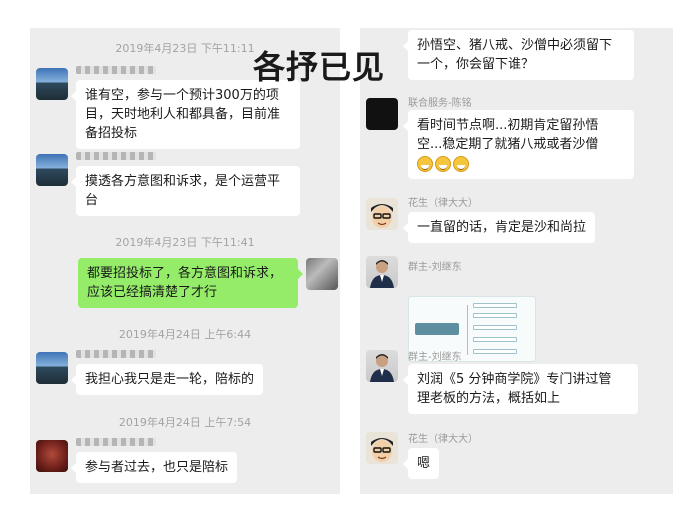 The height and width of the screenshot is (524, 700). What do you see at coordinates (111, 133) in the screenshot?
I see `message-line: 备招投标` at bounding box center [111, 133].